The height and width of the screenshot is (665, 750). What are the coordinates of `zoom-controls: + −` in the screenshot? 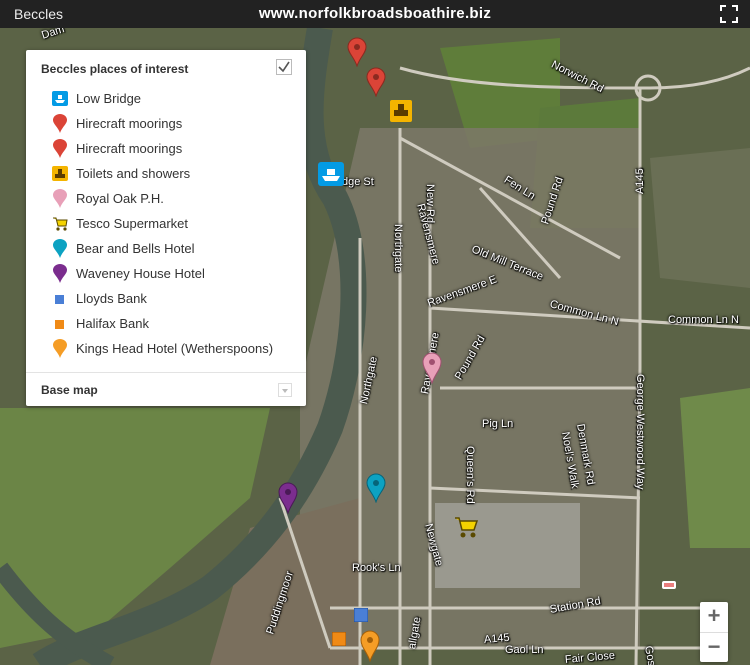 It's located at (714, 632).